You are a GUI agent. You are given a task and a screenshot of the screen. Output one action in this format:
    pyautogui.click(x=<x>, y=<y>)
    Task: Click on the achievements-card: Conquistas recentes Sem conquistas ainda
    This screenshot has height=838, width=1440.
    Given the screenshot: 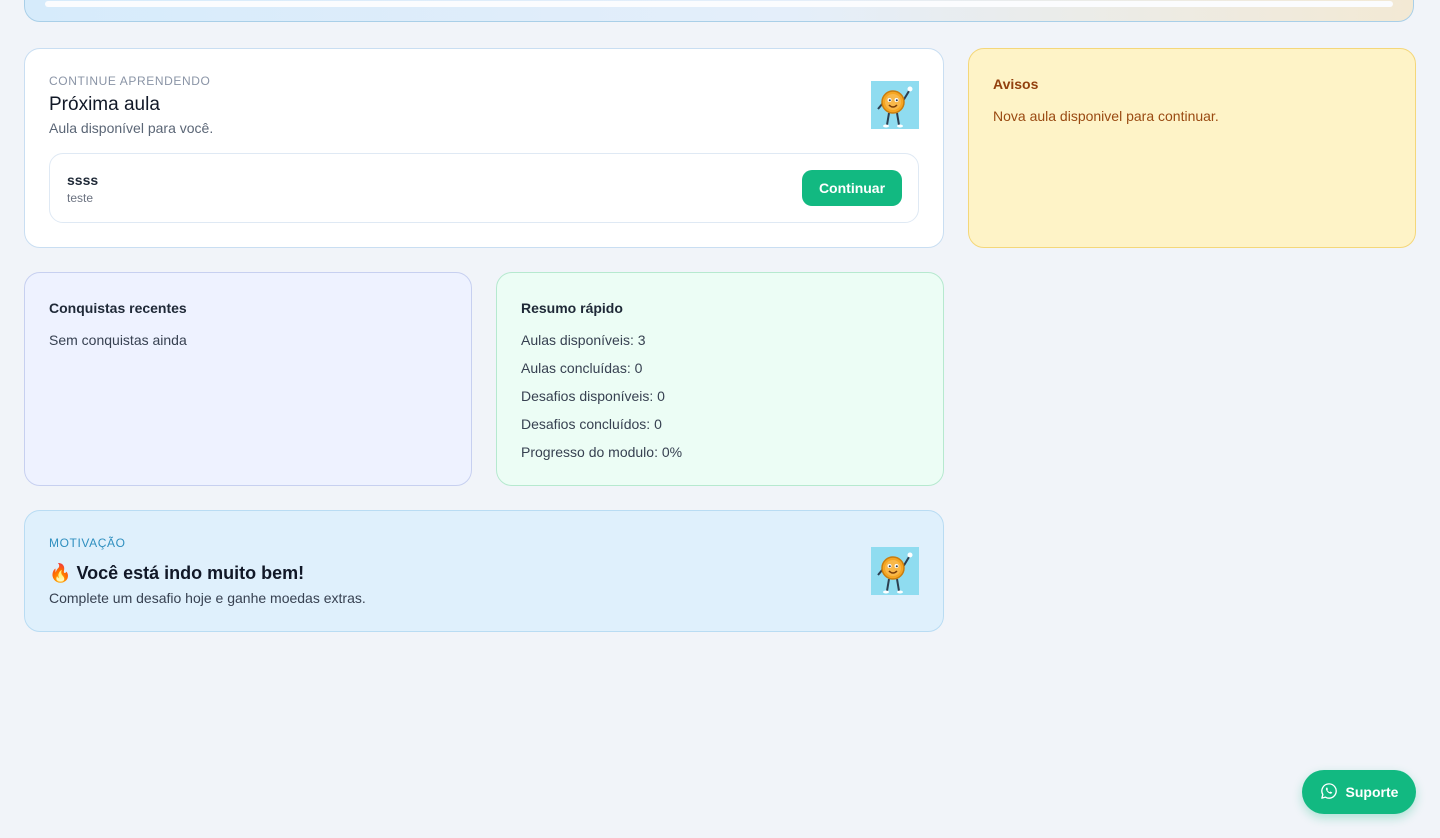 What is the action you would take?
    pyautogui.click(x=248, y=379)
    